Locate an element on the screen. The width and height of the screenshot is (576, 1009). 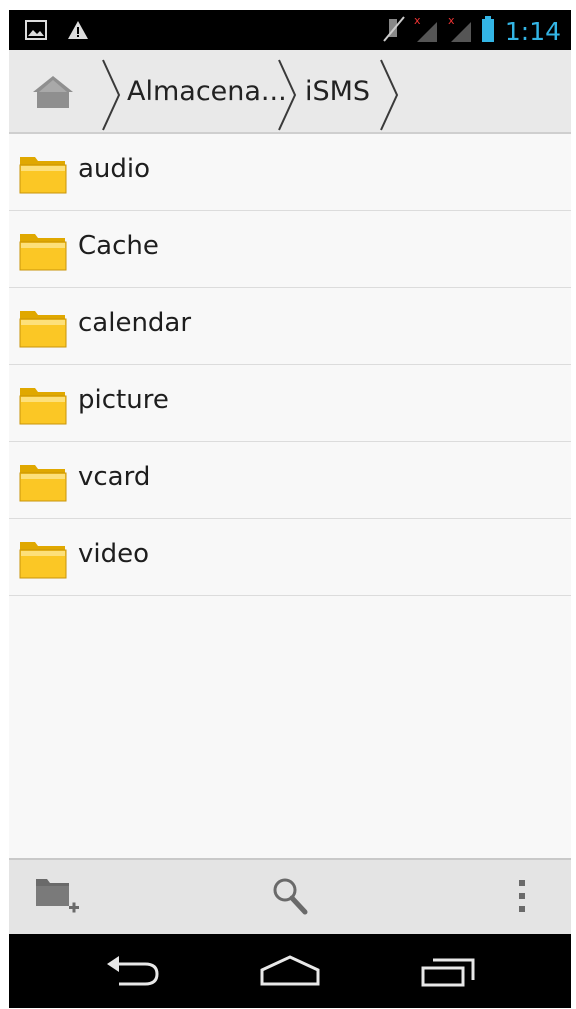
file-name: Cache is located at coordinates (118, 246).